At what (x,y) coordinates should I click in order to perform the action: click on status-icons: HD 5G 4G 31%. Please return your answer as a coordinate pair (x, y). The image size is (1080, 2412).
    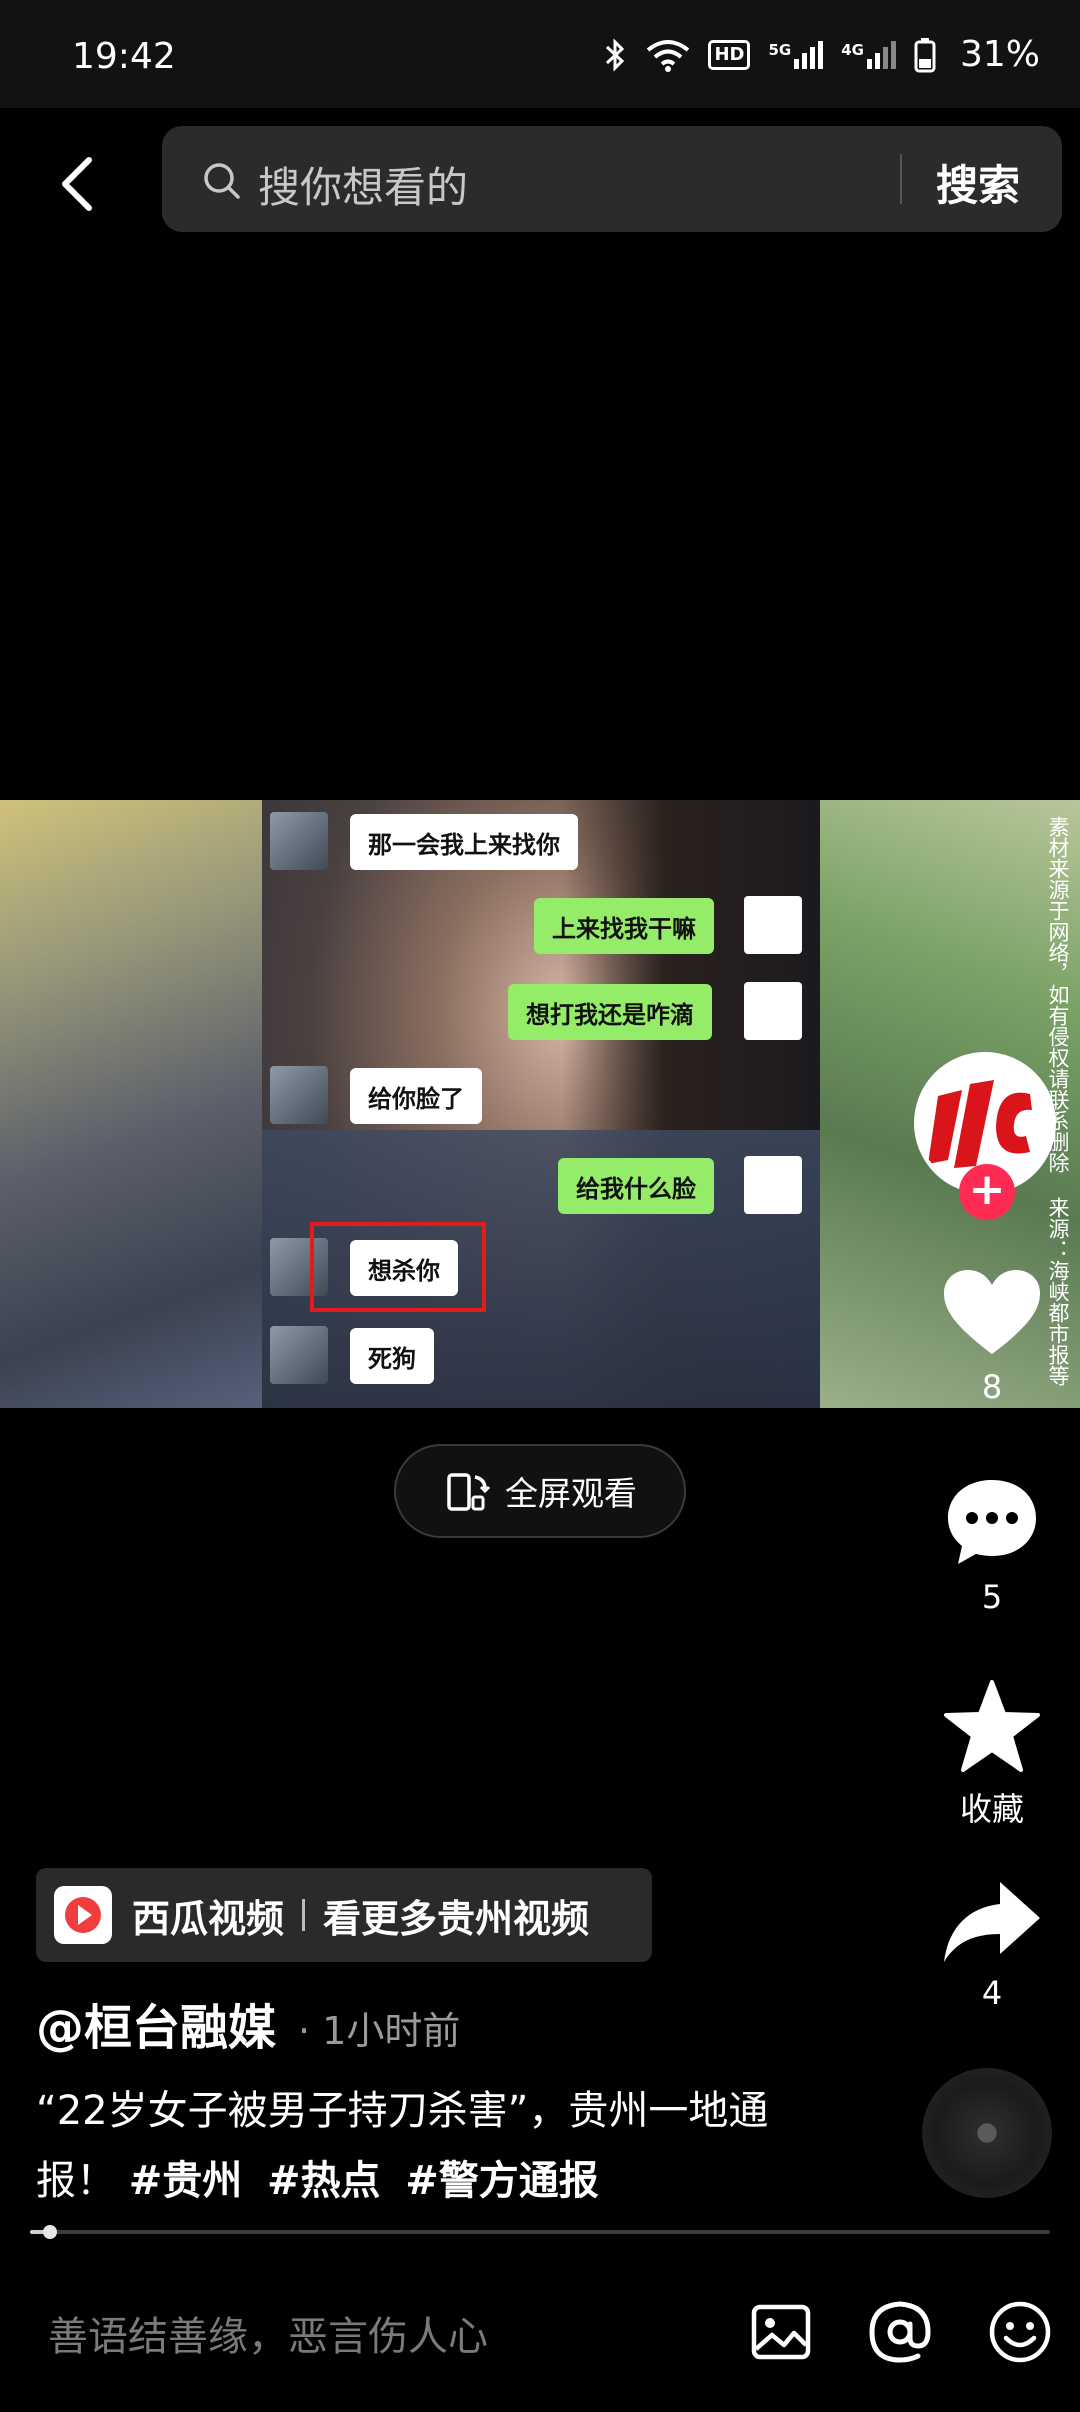
    Looking at the image, I should click on (821, 54).